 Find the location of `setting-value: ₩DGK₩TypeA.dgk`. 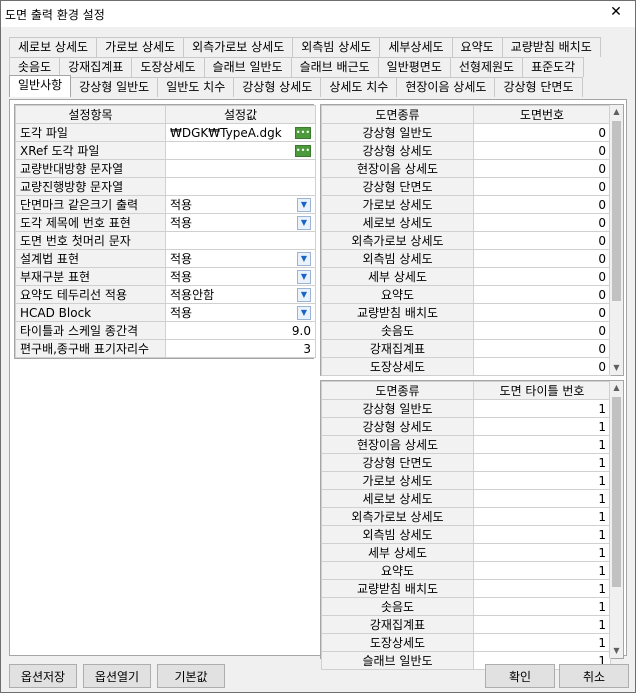

setting-value: ₩DGK₩TypeA.dgk is located at coordinates (226, 132).